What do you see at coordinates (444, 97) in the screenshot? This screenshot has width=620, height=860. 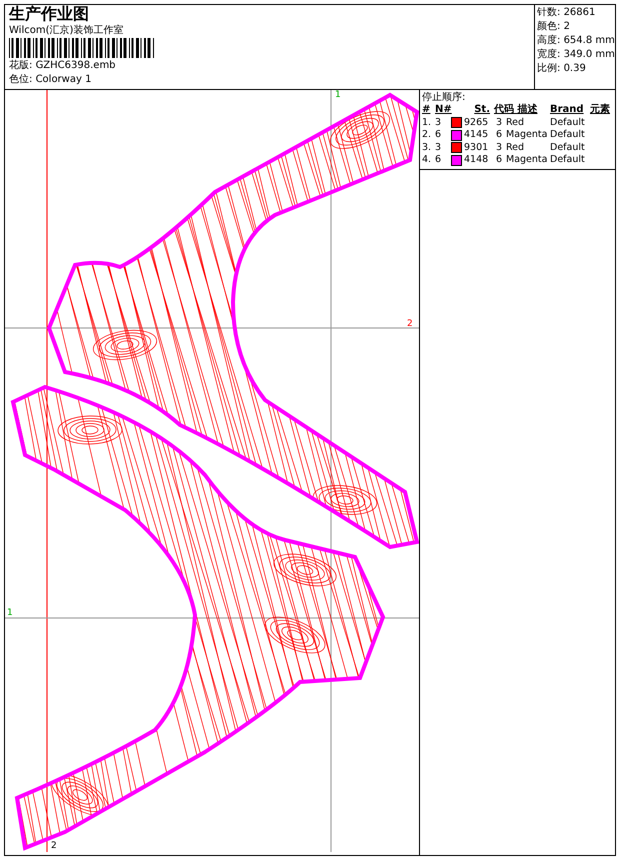 I see `stop-sequence-title: 停止顺序:` at bounding box center [444, 97].